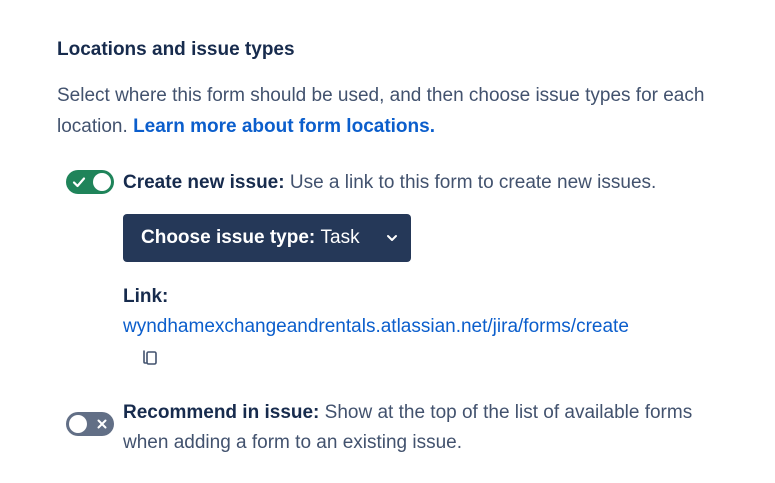 This screenshot has height=483, width=775. I want to click on link-label: Link:, so click(146, 296).